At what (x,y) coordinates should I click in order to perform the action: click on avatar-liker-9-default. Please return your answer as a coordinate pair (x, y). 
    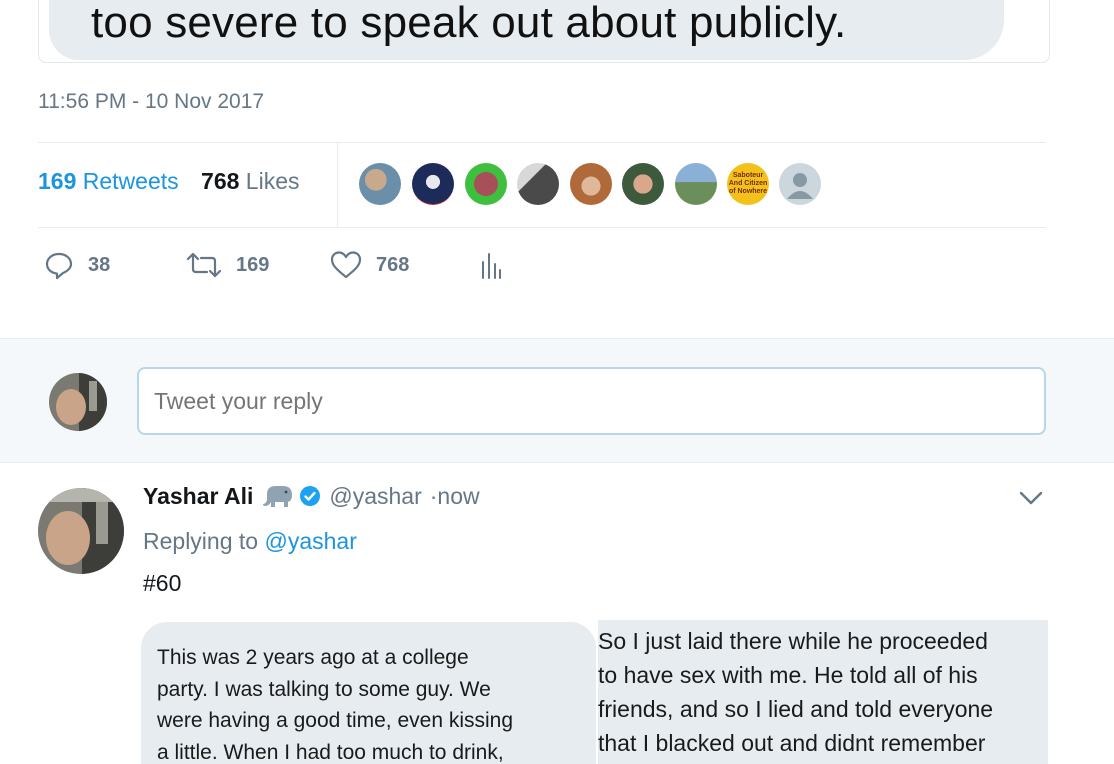
    Looking at the image, I should click on (800, 184).